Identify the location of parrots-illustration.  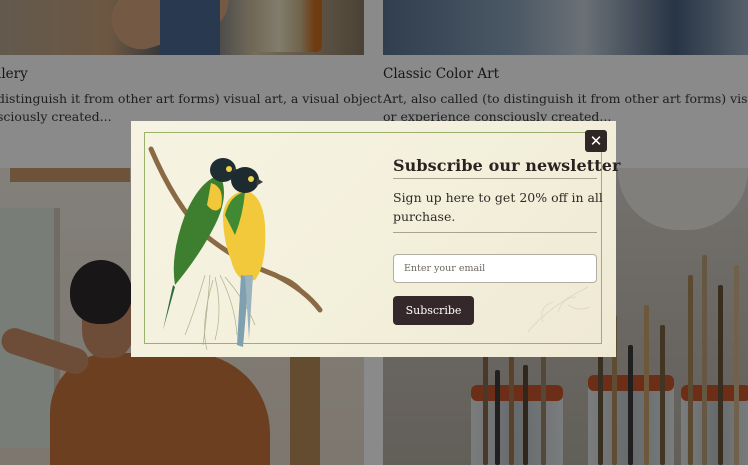
(235, 248).